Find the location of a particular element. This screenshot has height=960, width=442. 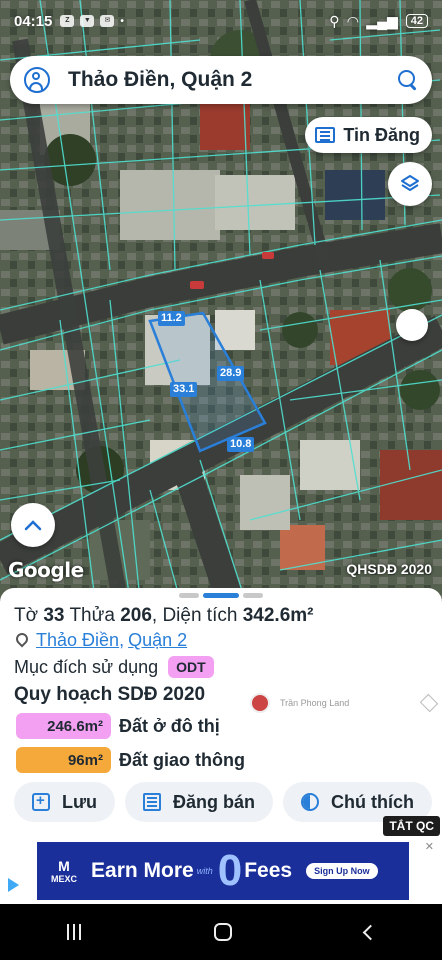

recents-icon is located at coordinates (73, 932).